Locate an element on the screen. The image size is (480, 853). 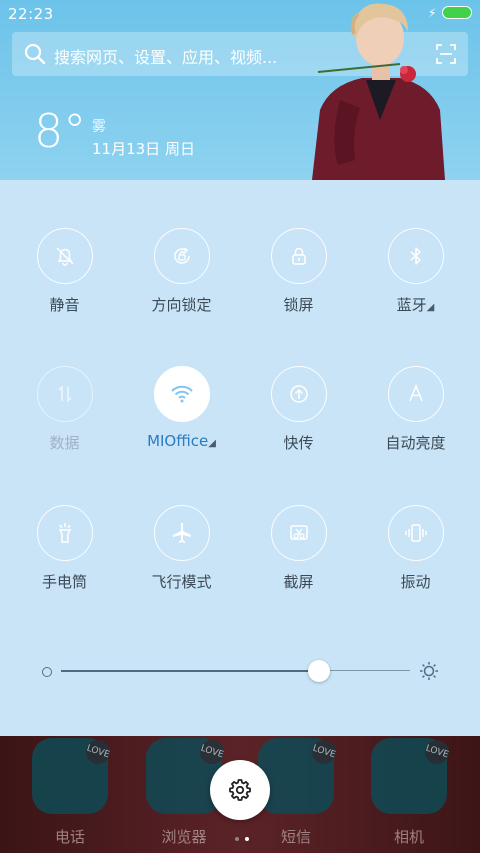
toggle-screenshot: 截屏 is located at coordinates (298, 548).